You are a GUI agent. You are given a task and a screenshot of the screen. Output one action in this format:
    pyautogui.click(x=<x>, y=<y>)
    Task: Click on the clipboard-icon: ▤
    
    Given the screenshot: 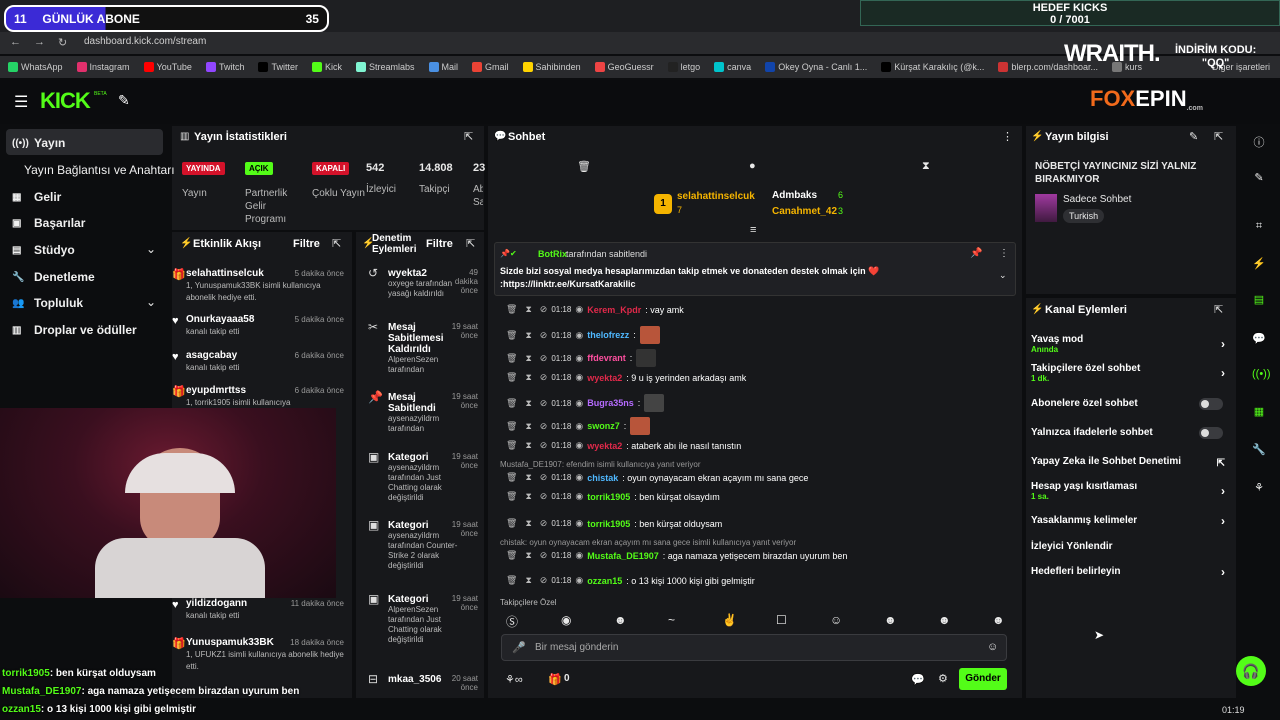 What is the action you would take?
    pyautogui.click(x=1259, y=300)
    